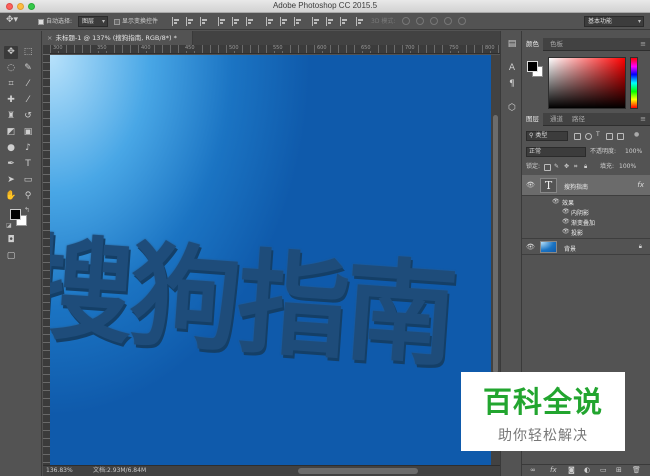 The width and height of the screenshot is (650, 476). Describe the element at coordinates (627, 167) in the screenshot. I see `fill-value: 100%` at that location.